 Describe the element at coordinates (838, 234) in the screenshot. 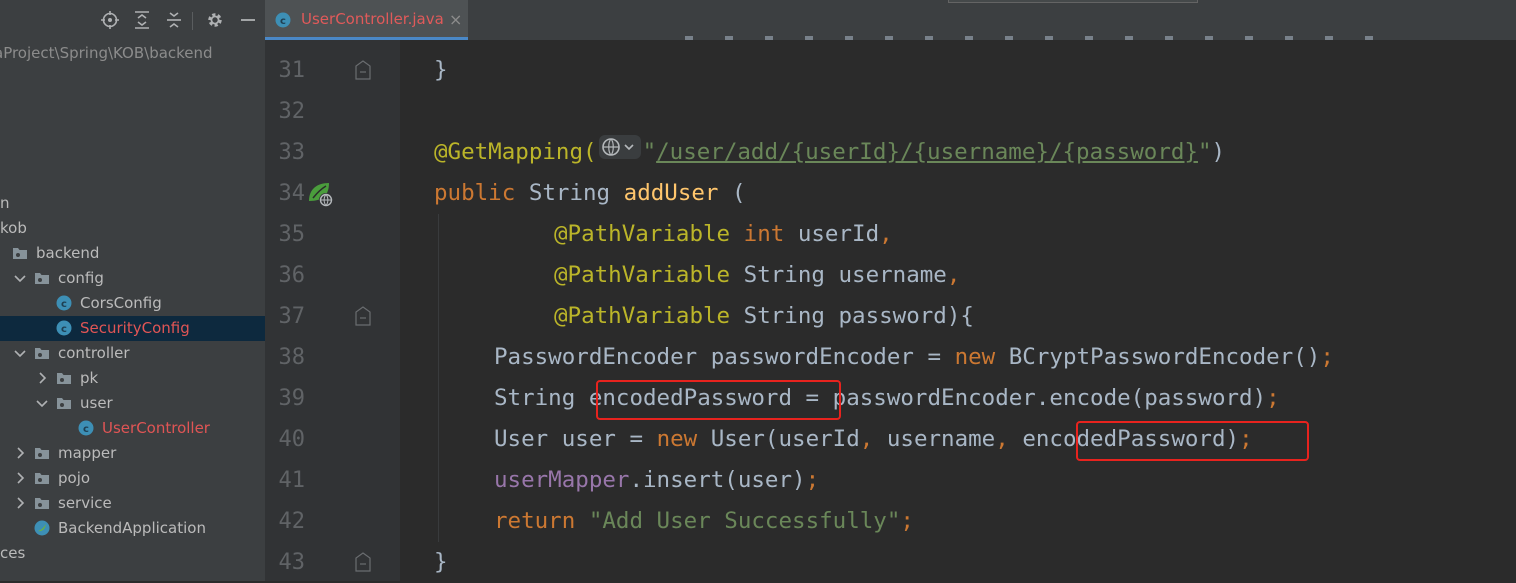

I see `code-token: userId` at that location.